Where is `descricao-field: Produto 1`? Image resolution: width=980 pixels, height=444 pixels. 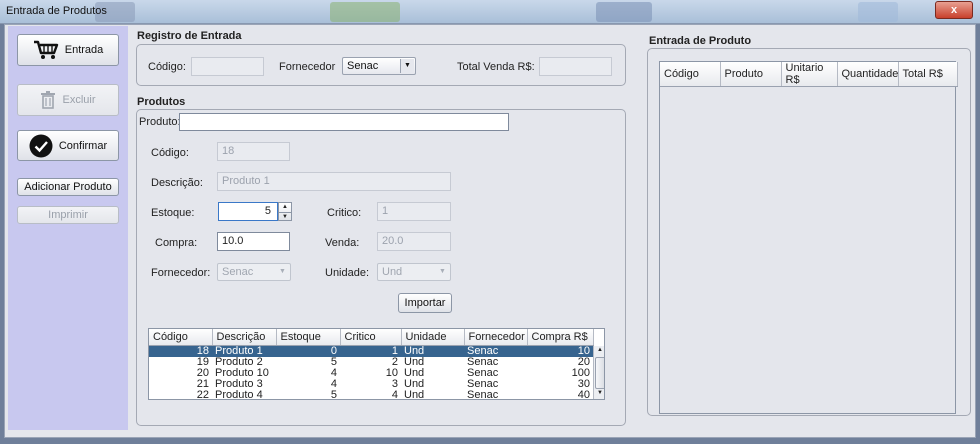
descricao-field: Produto 1 is located at coordinates (334, 181).